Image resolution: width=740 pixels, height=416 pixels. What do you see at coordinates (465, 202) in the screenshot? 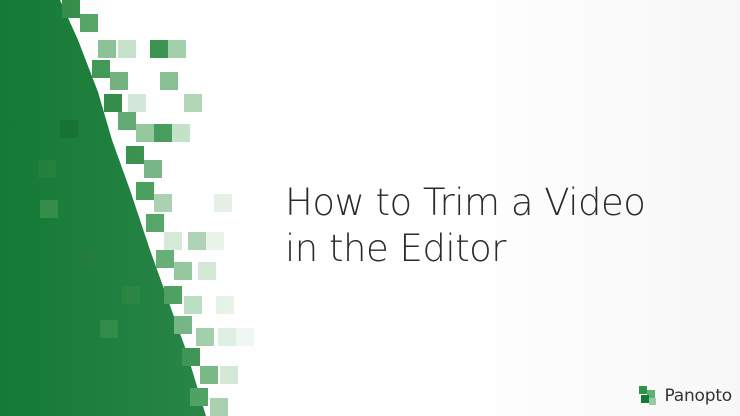
I see `title-line-1: How to Trim a Video` at bounding box center [465, 202].